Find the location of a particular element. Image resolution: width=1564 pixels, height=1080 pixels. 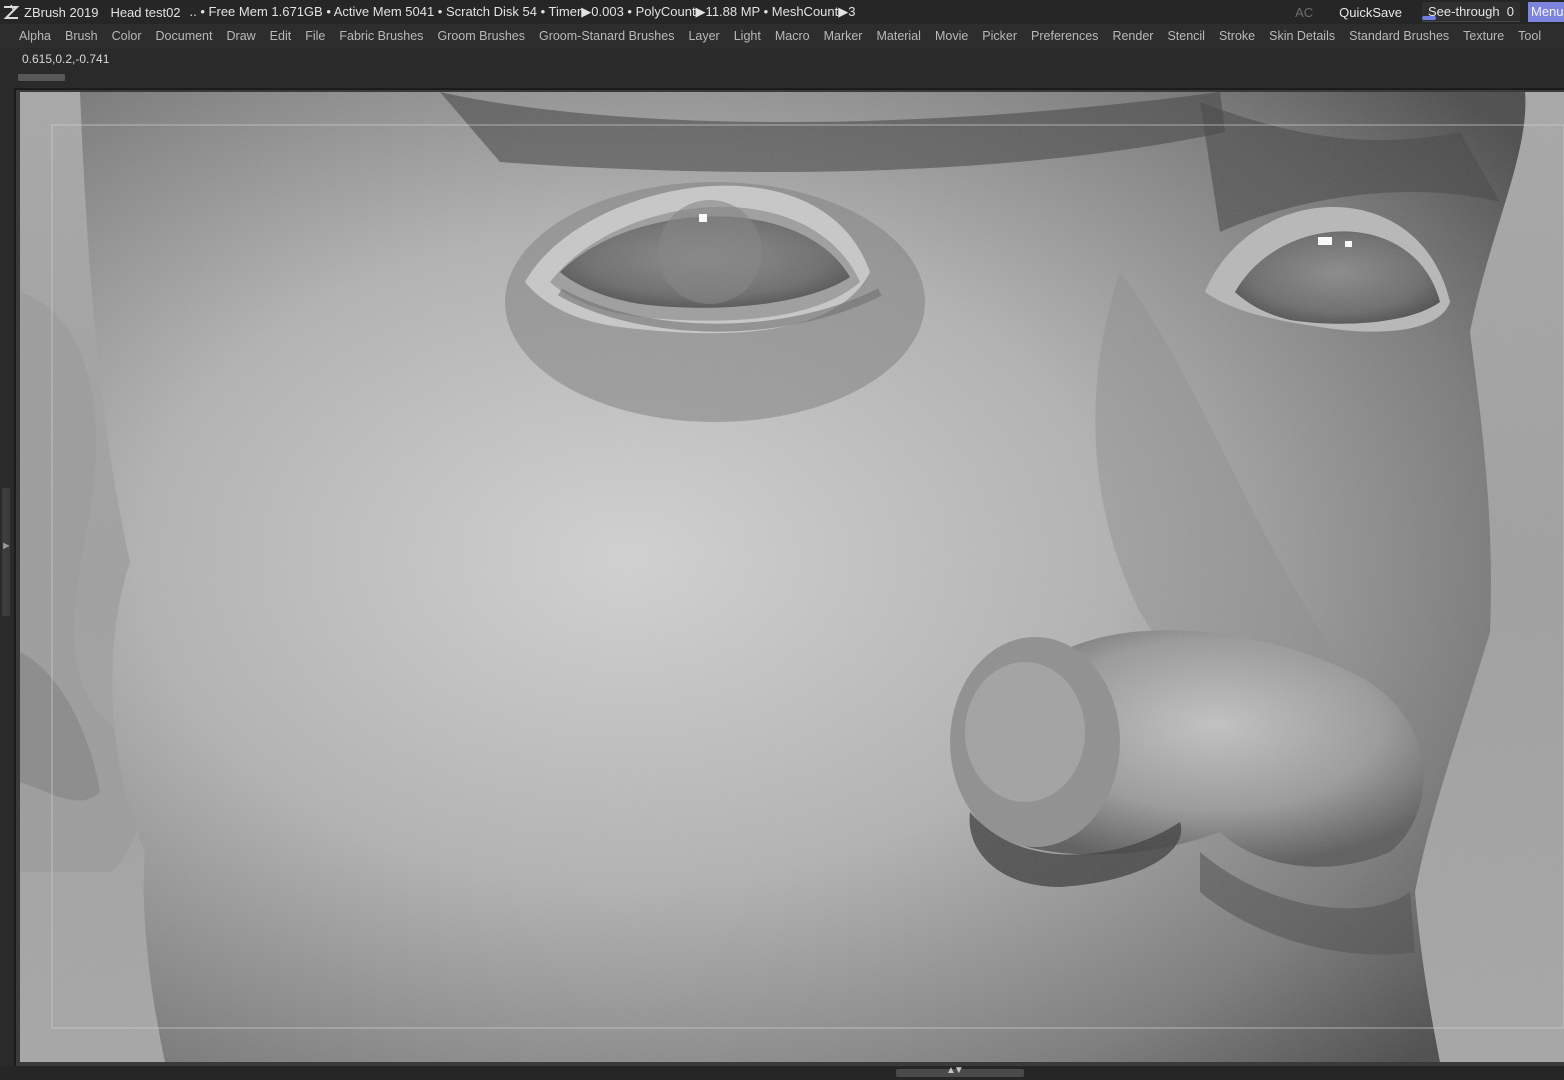

bottom-tray-bar is located at coordinates (782, 1073).